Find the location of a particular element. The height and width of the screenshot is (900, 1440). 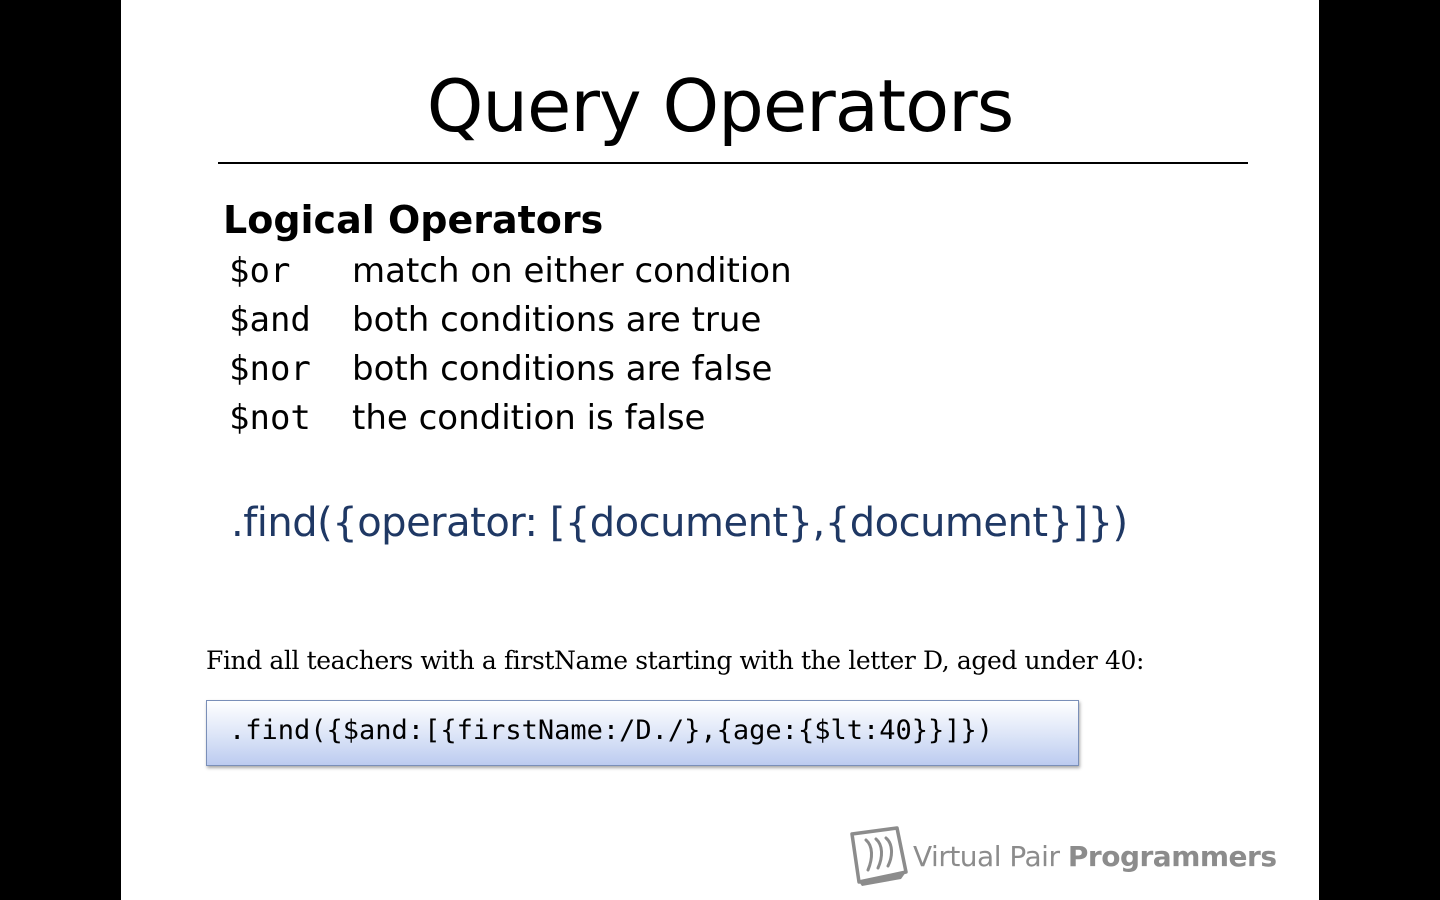

operator-name: $not is located at coordinates (270, 417).